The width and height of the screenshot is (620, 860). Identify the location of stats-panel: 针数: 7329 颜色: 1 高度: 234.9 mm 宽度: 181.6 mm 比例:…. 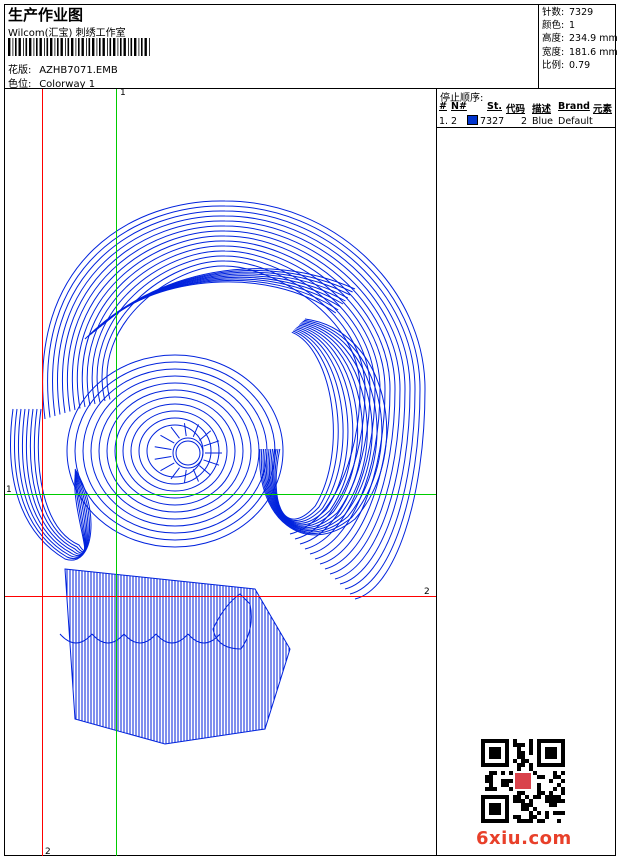
(580, 39).